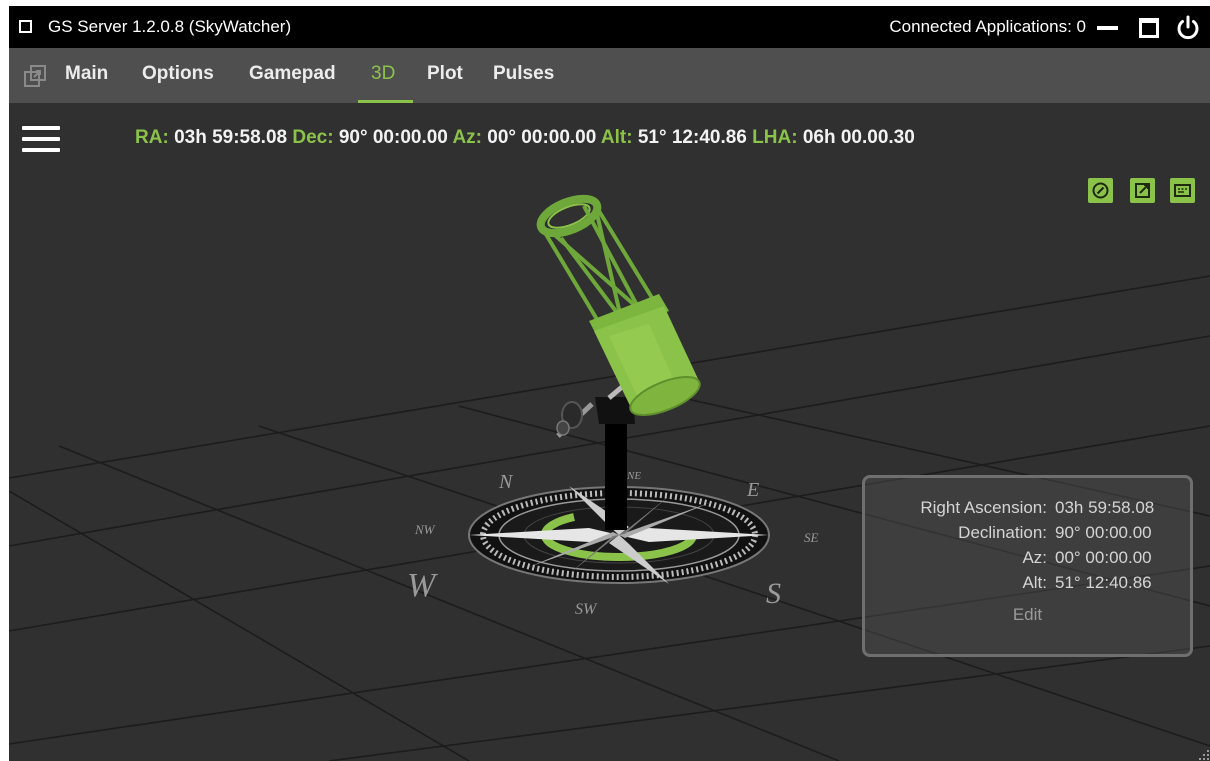 The height and width of the screenshot is (761, 1210). Describe the element at coordinates (773, 593) in the screenshot. I see `compass-label-s: S` at that location.